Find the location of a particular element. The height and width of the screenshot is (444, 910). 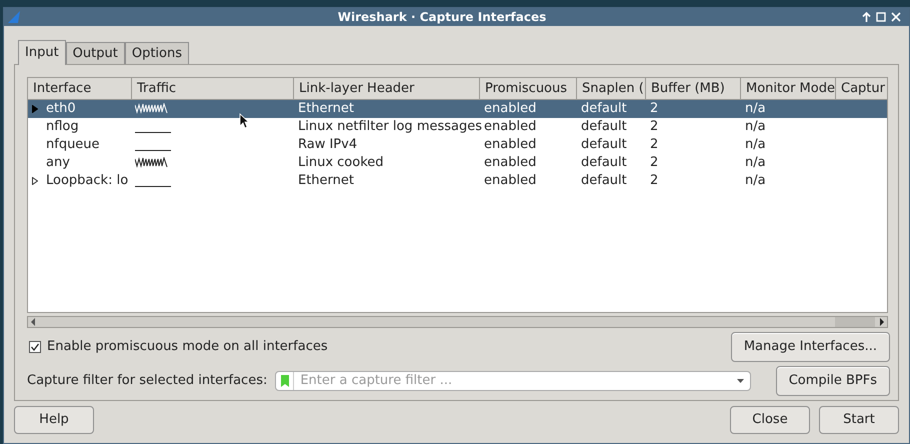

dialog-button: Start is located at coordinates (859, 420).